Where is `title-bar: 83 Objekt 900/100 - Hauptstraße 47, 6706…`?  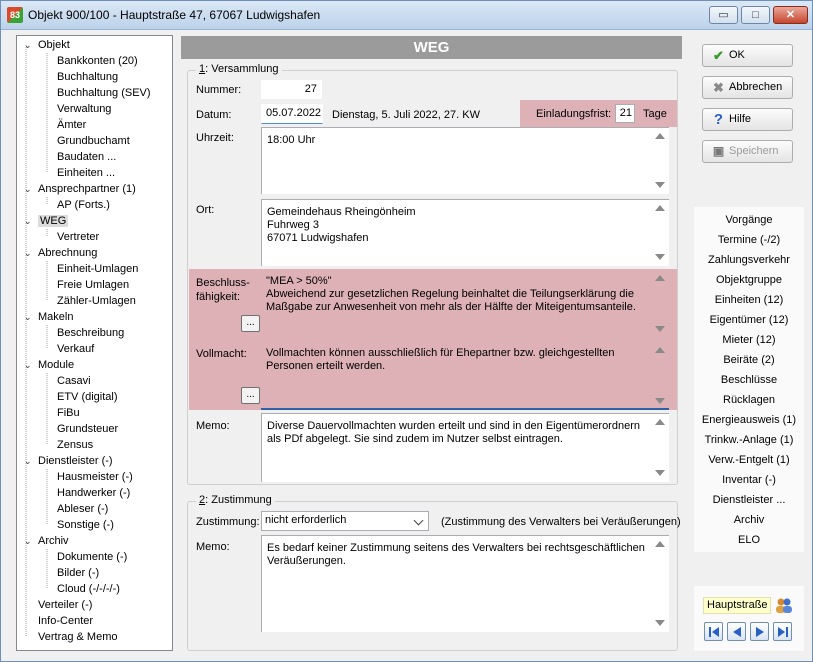 title-bar: 83 Objekt 900/100 - Hauptstraße 47, 6706… is located at coordinates (406, 15).